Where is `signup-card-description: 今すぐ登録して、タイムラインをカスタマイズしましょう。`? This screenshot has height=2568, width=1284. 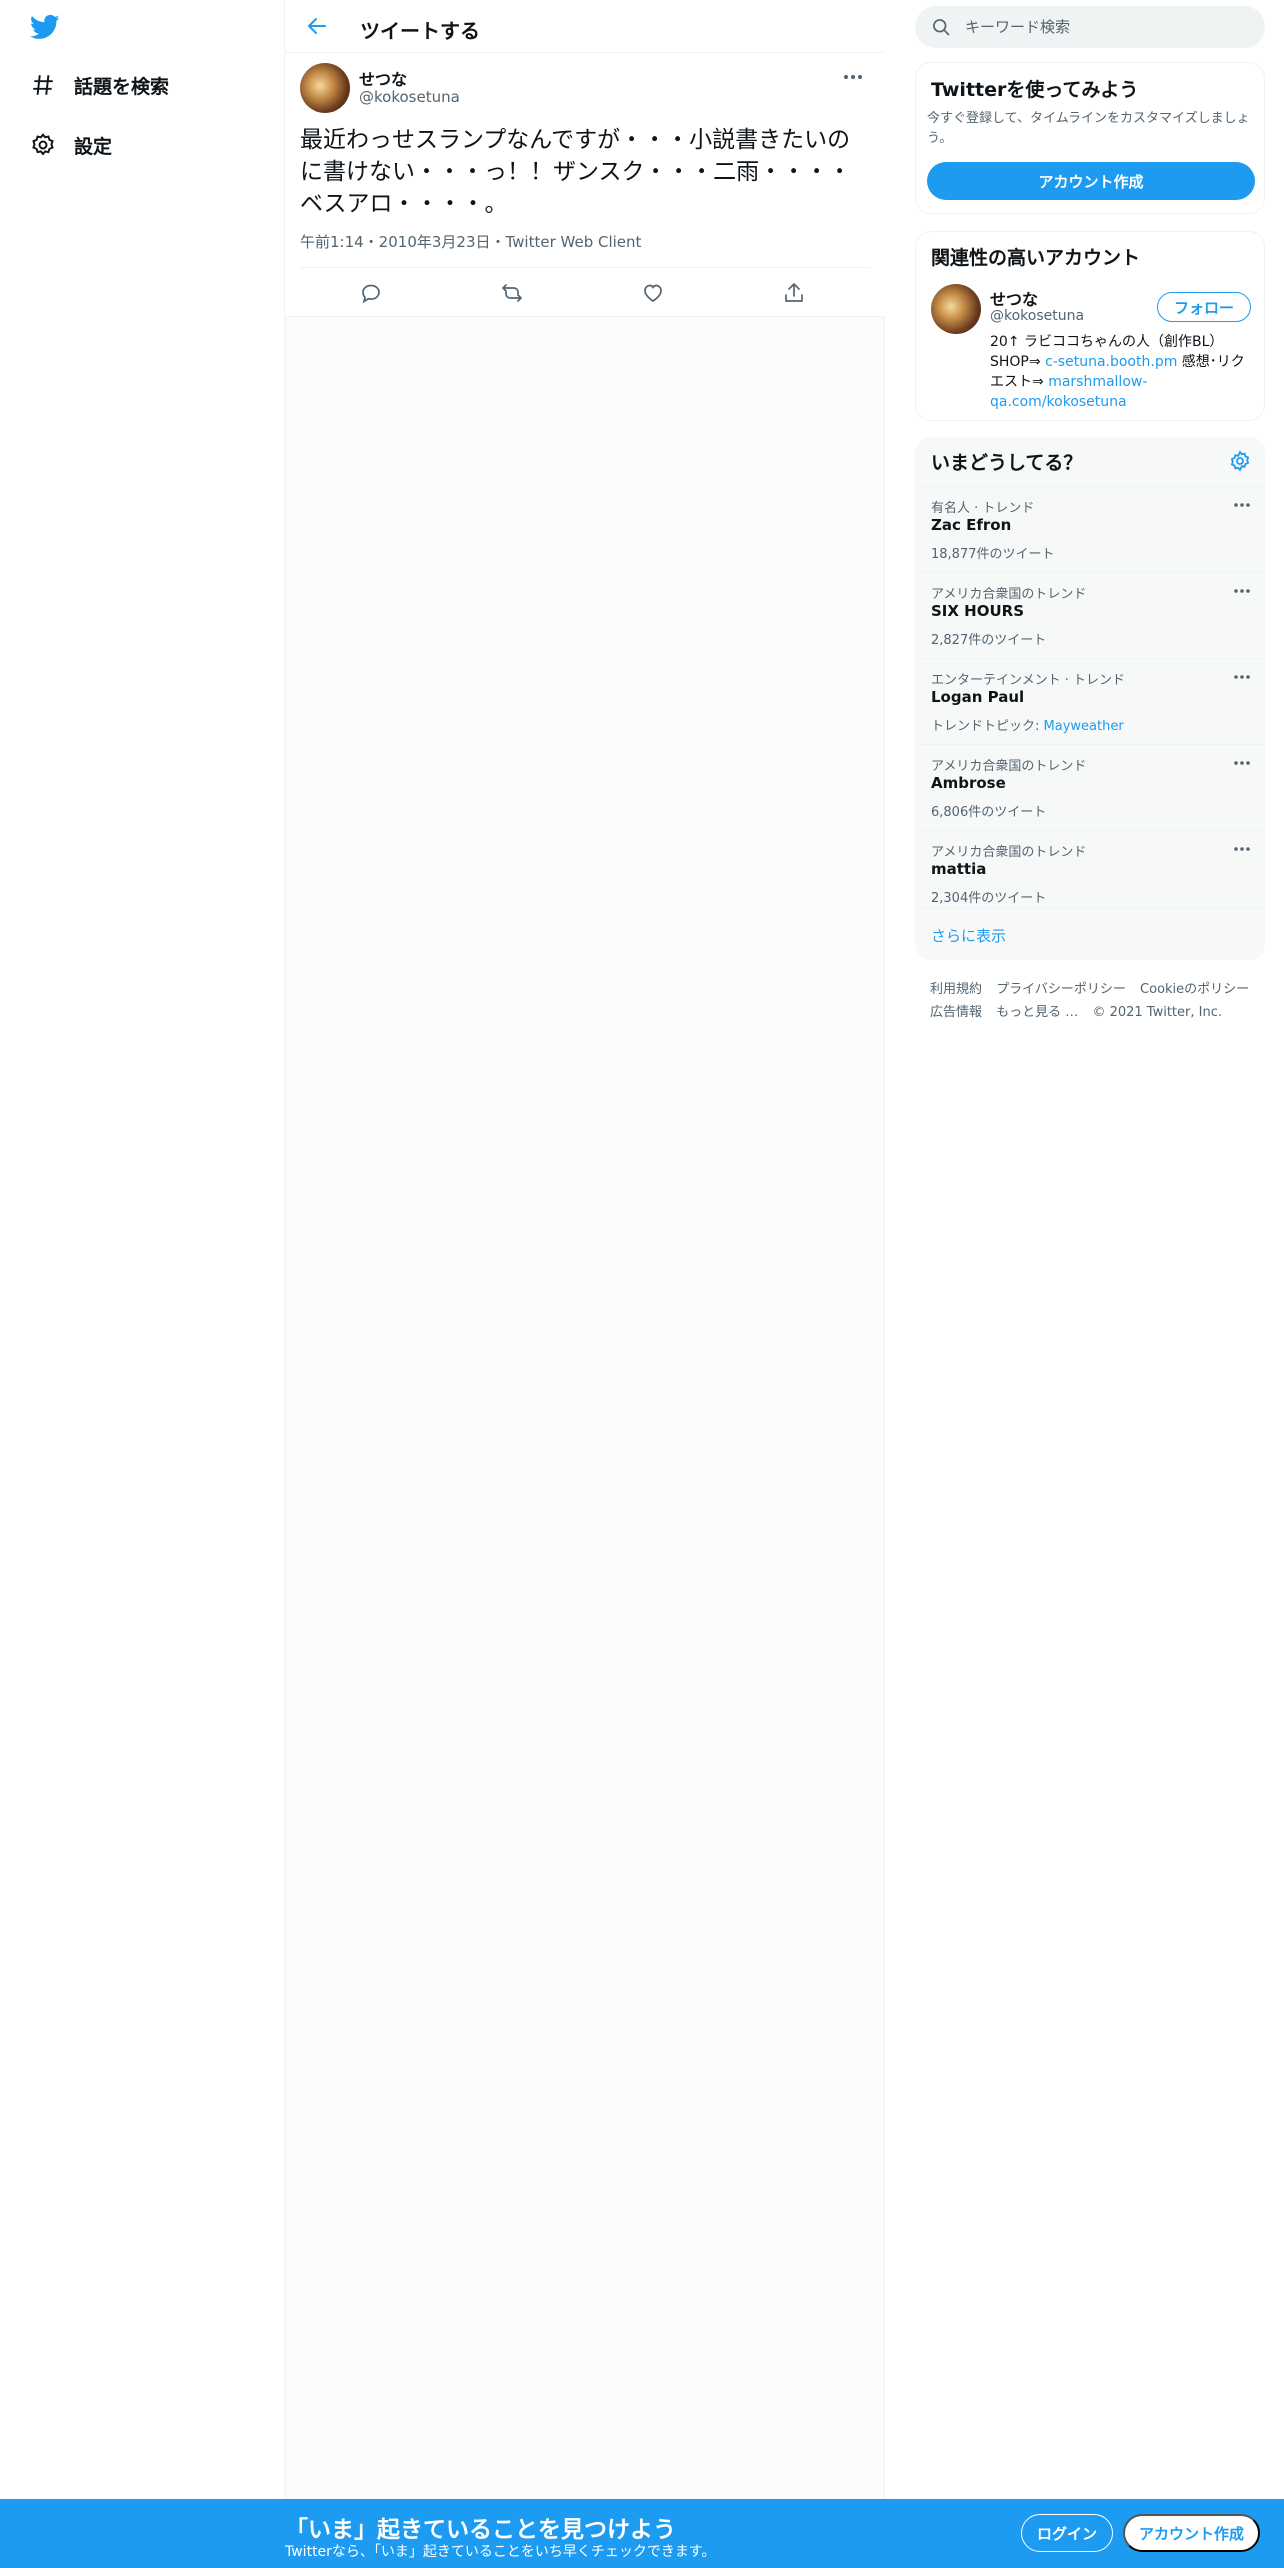
signup-card-description: 今すぐ登録して、タイムラインをカスタマイズしましょう。 is located at coordinates (1088, 128).